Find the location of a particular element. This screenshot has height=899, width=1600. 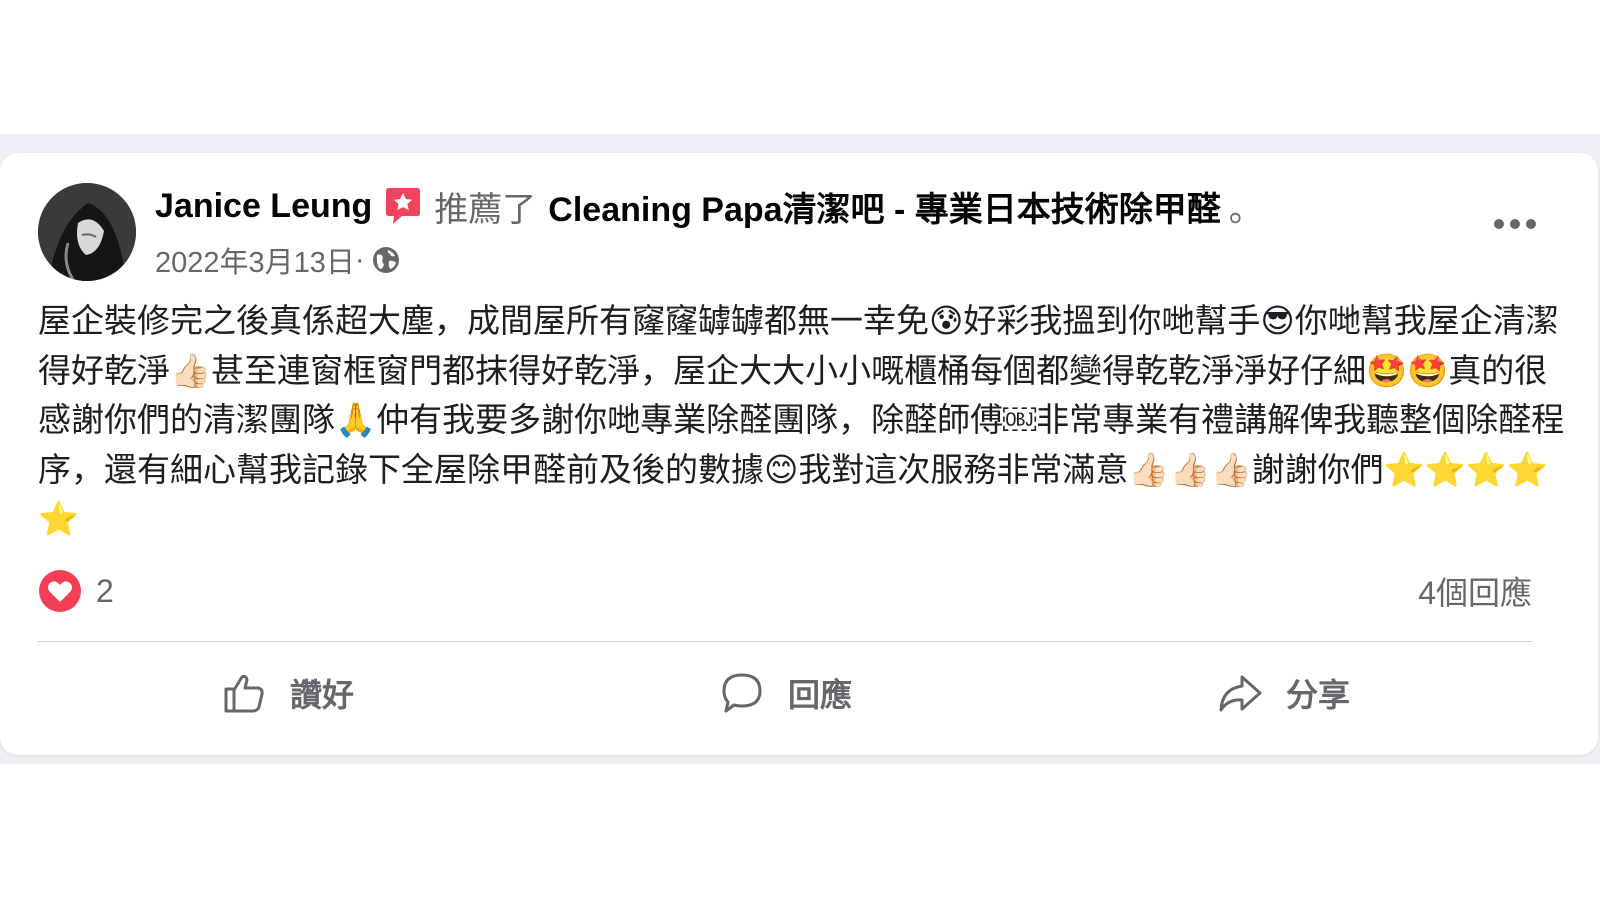

share-arrow-icon is located at coordinates (1240, 693).